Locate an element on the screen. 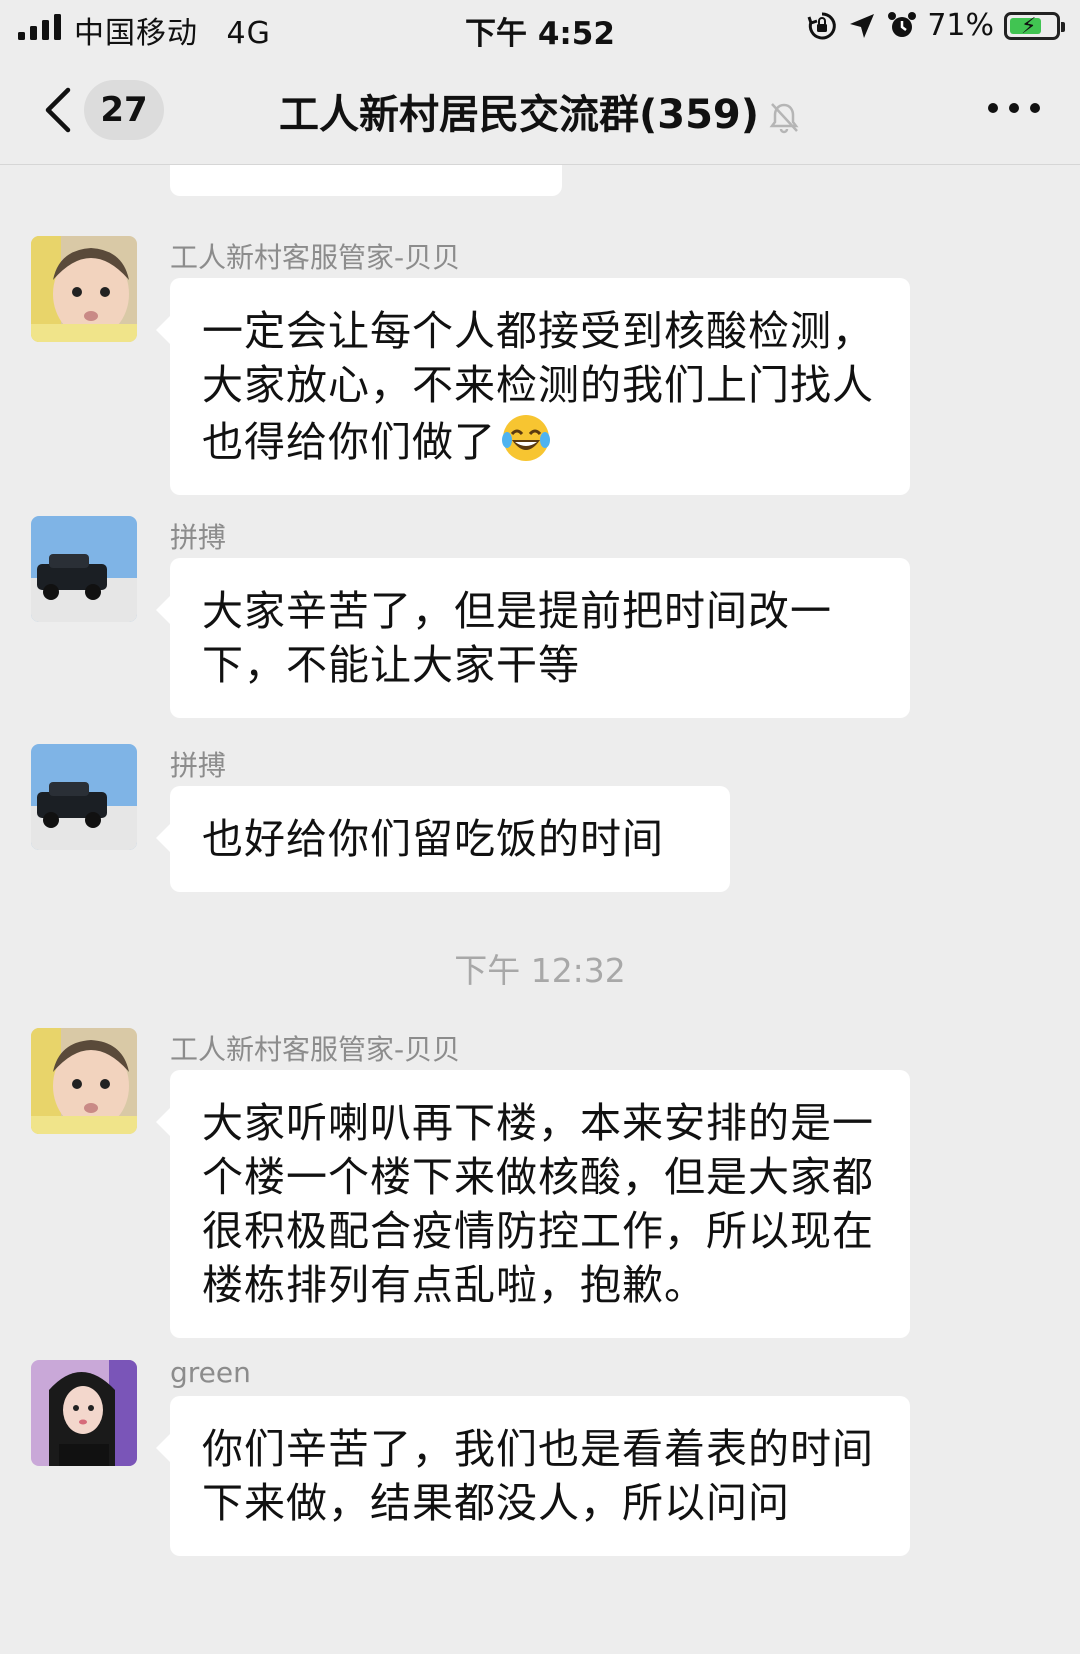 This screenshot has height=1654, width=1080. message-text: 大家辛苦了，但是提前把时间改一下，不能让大家干等 is located at coordinates (517, 638).